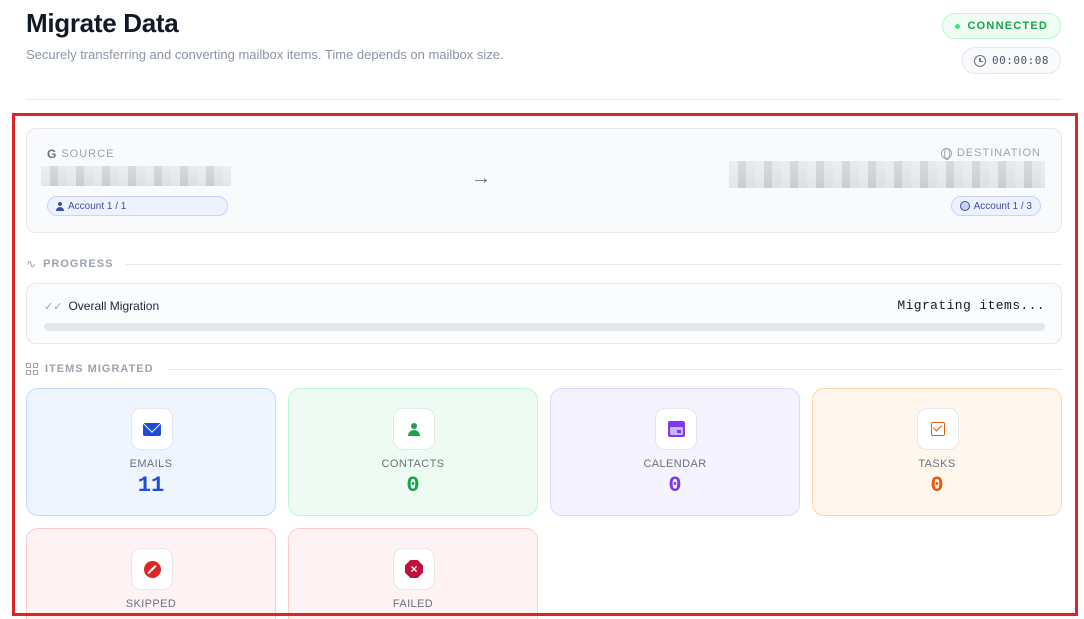 This screenshot has width=1084, height=619. I want to click on emails-label: EMAILS, so click(151, 464).